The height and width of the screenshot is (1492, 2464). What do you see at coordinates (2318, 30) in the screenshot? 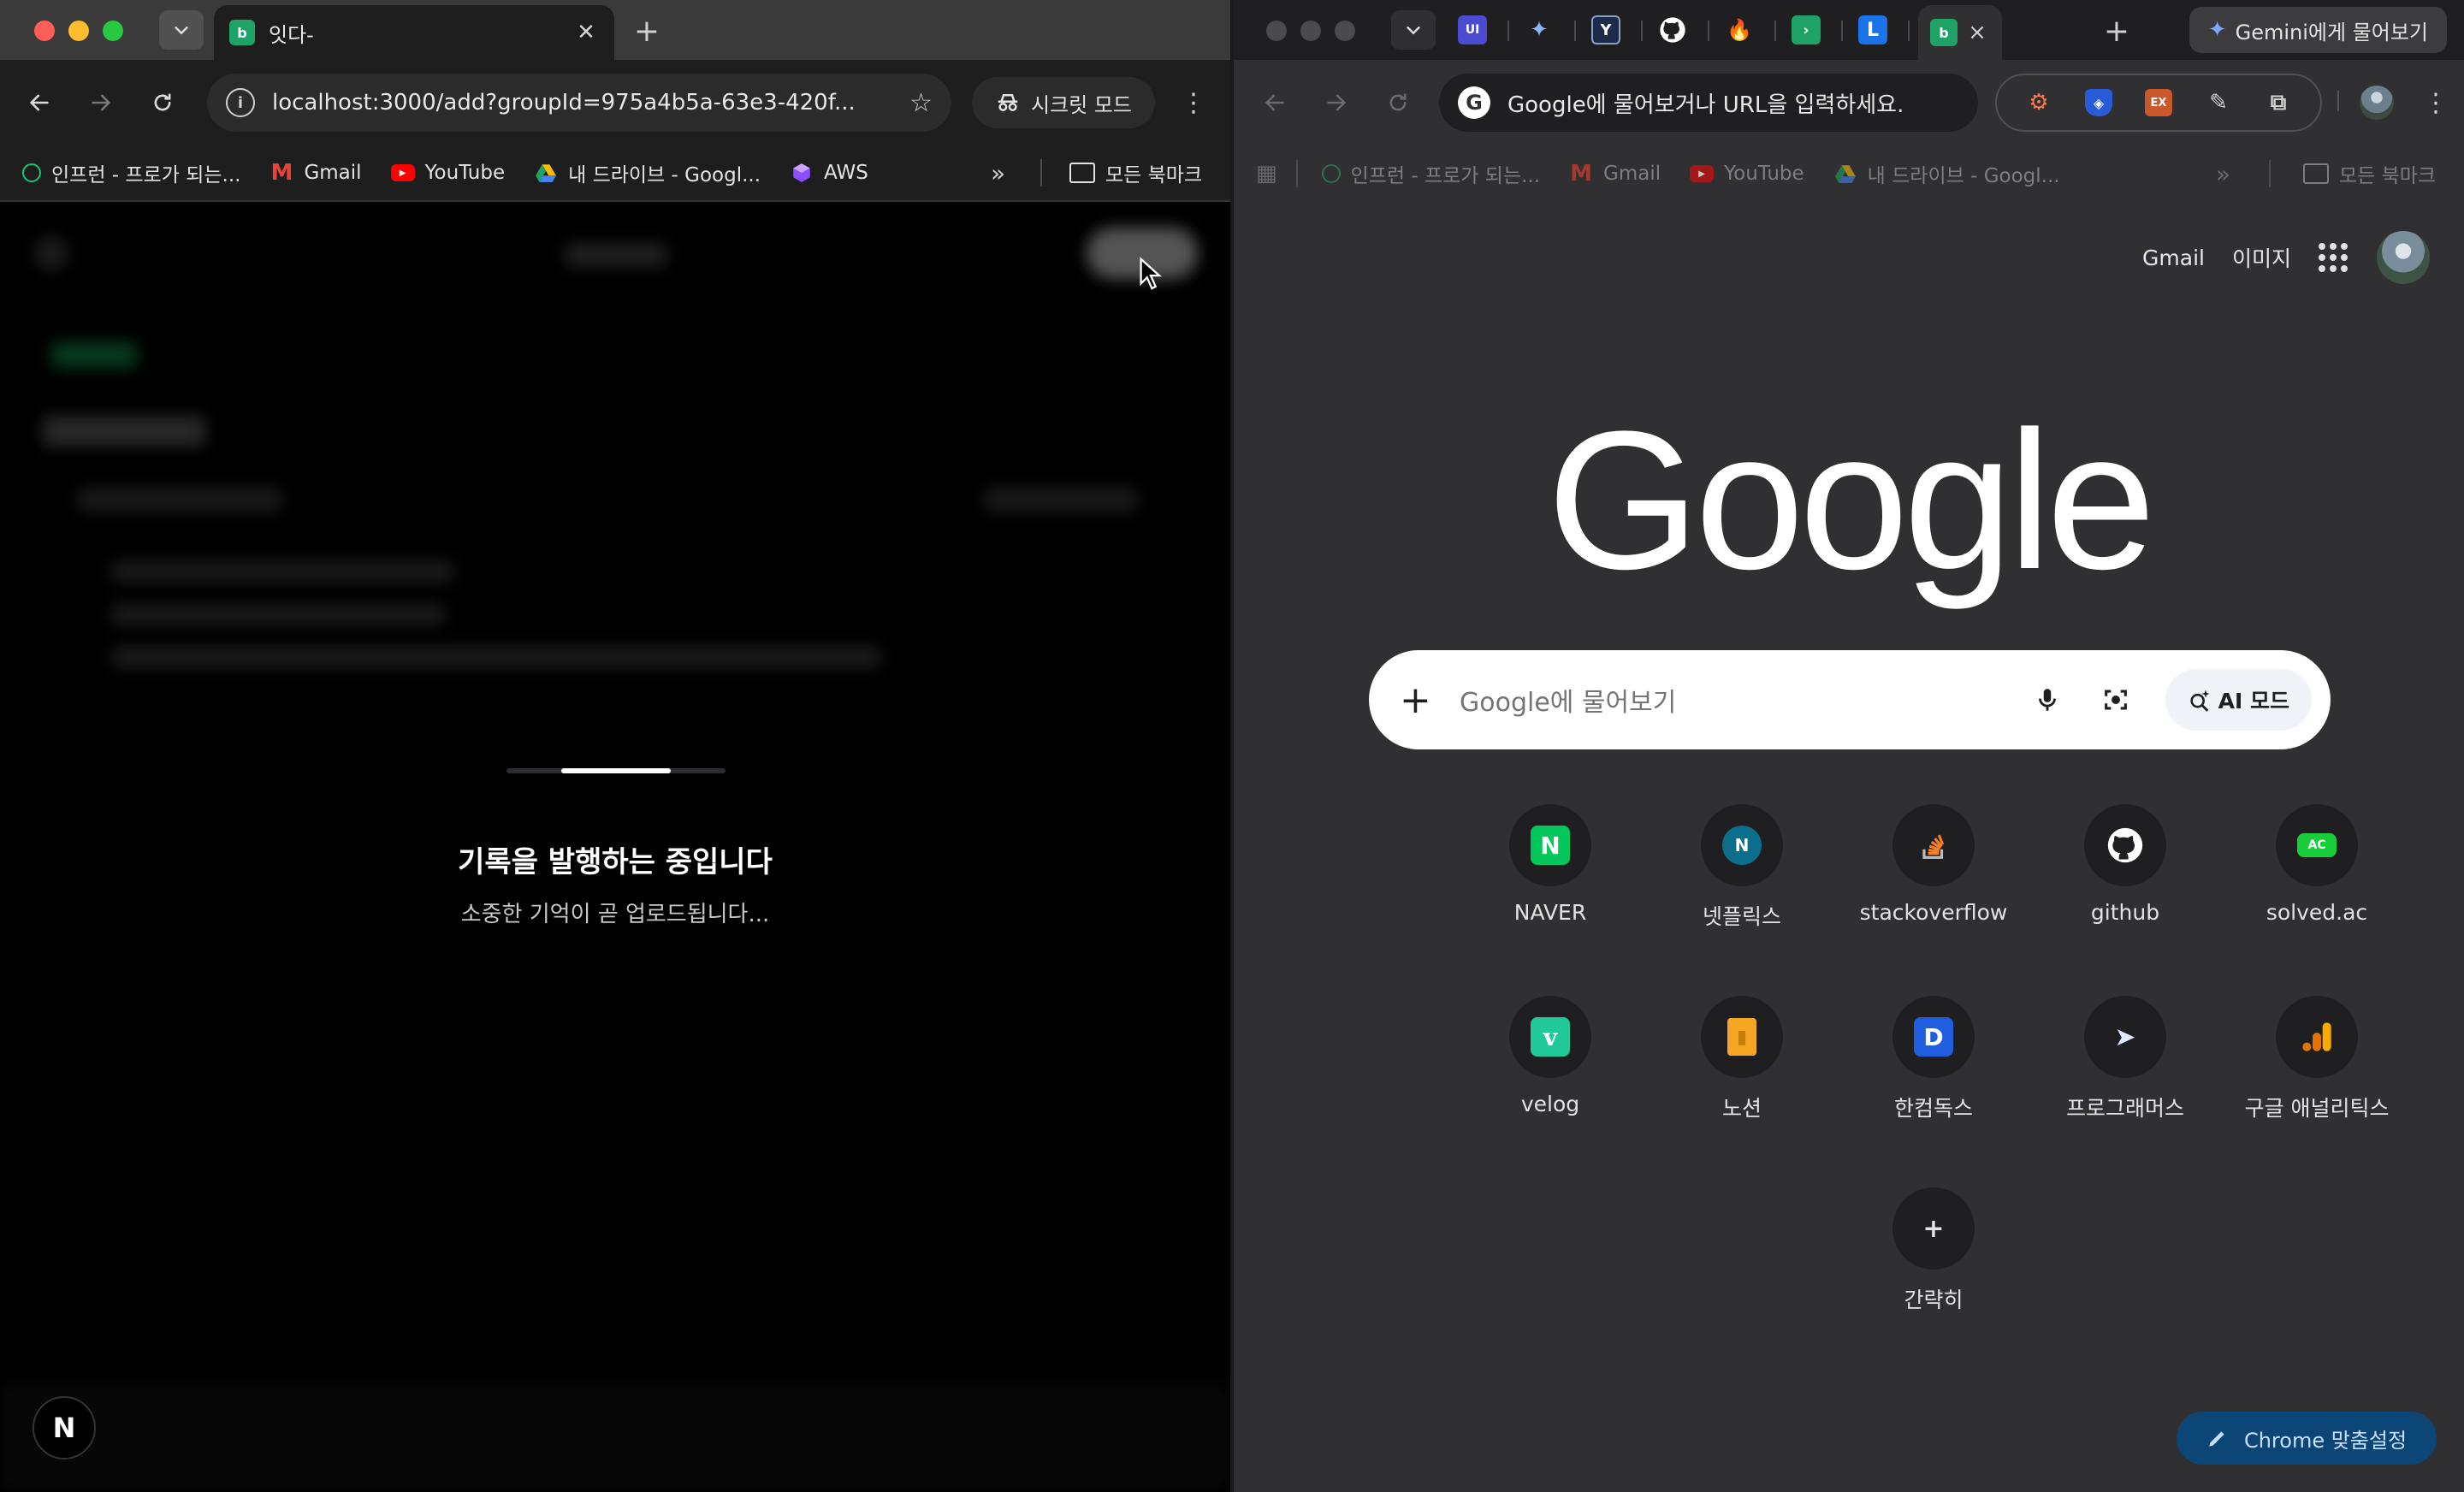
I see `ask-gemini-button: ✦ Gemini에게 물어보기` at bounding box center [2318, 30].